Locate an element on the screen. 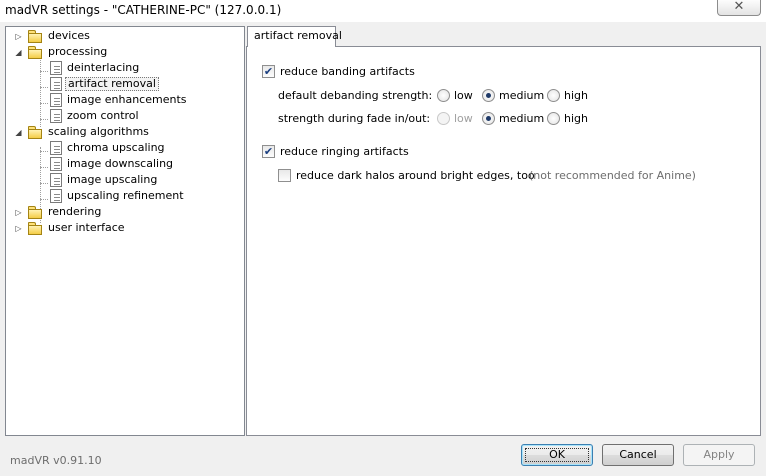  tree-item-label: artifact removal is located at coordinates (112, 84).